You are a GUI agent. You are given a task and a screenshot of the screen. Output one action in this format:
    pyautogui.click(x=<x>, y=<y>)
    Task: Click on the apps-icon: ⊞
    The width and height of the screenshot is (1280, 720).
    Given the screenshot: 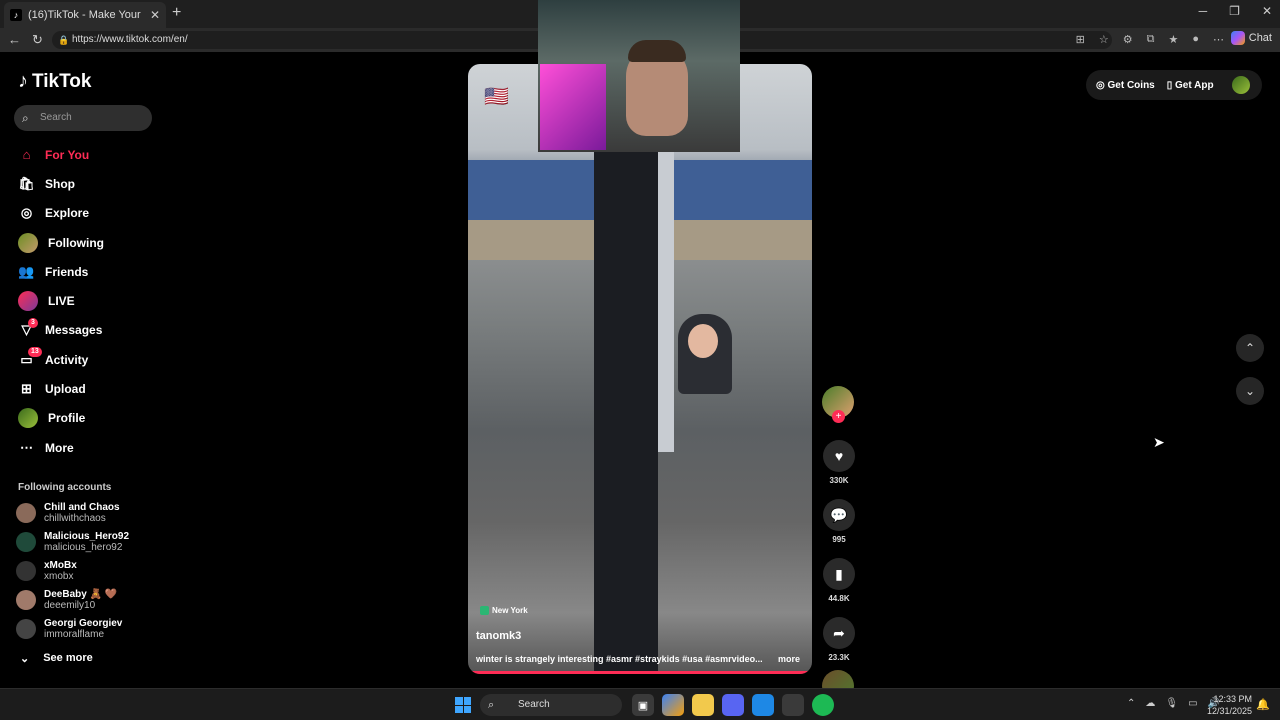 What is the action you would take?
    pyautogui.click(x=1080, y=39)
    